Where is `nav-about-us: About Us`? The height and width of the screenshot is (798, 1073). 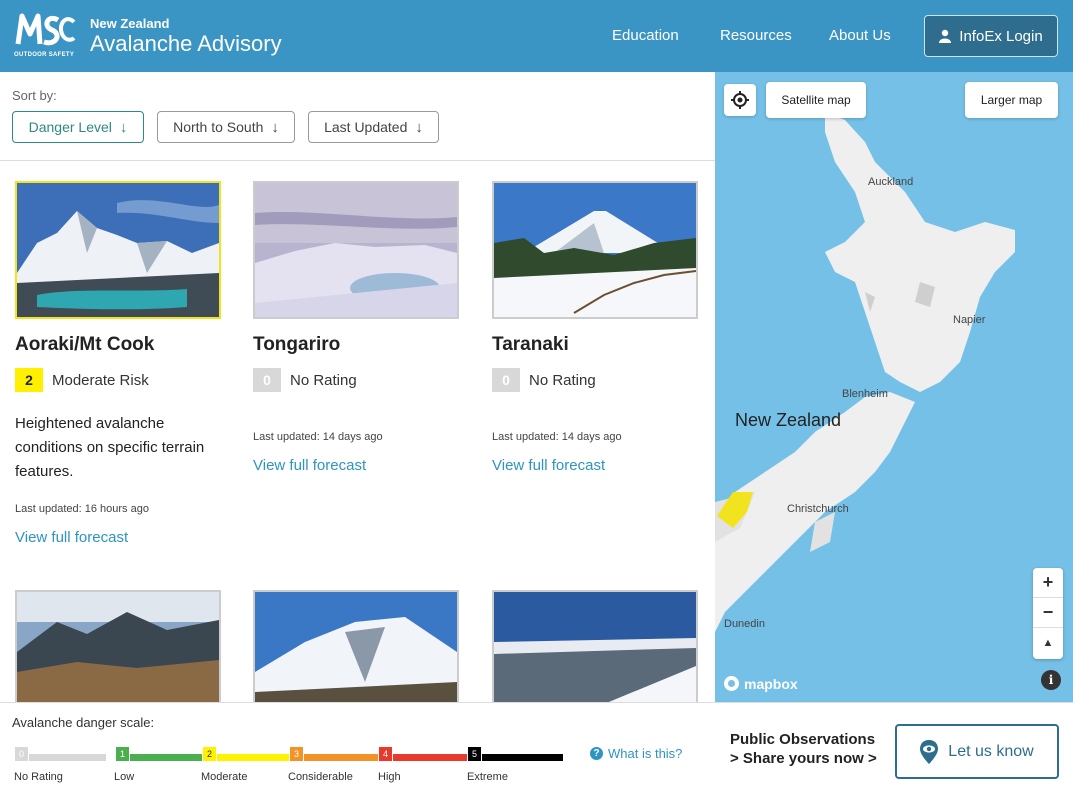 nav-about-us: About Us is located at coordinates (860, 35).